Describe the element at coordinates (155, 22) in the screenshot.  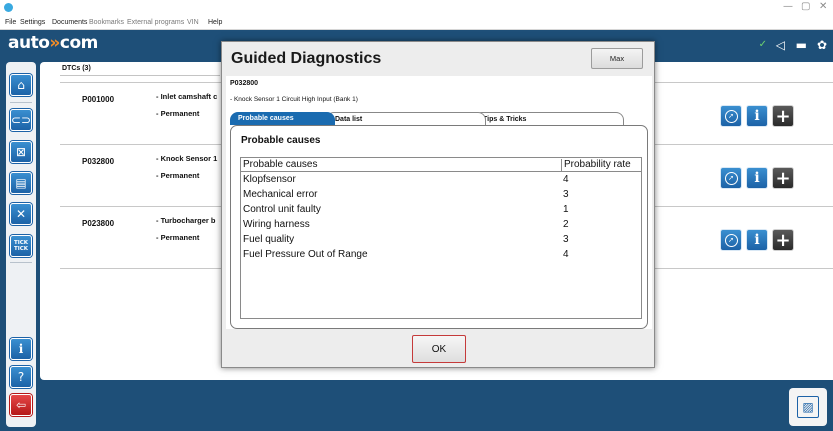
I see `menu-external-programs: External programs` at that location.